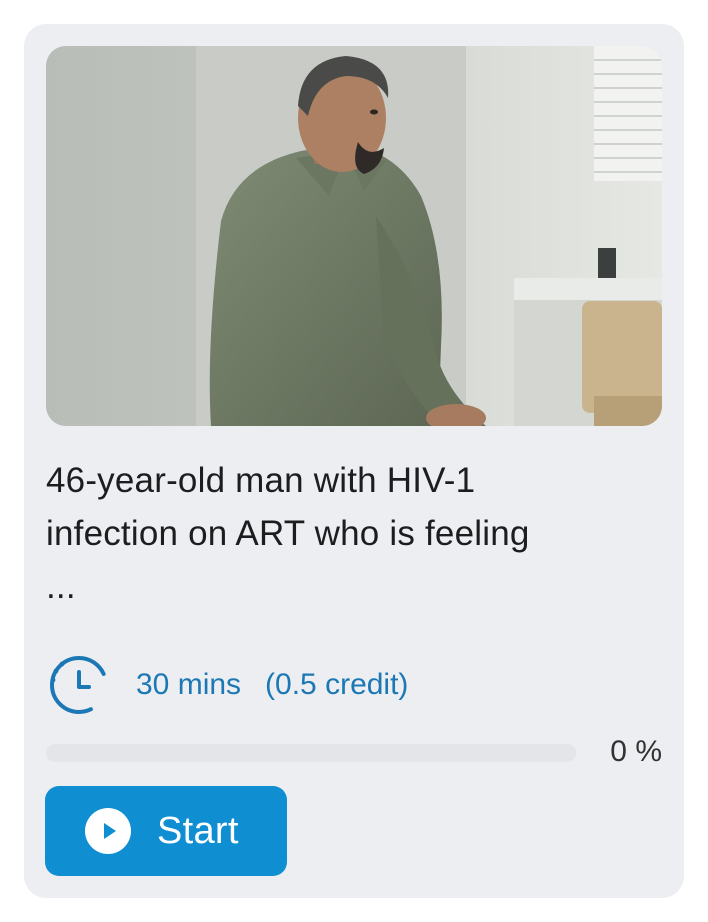 The height and width of the screenshot is (922, 708). What do you see at coordinates (189, 684) in the screenshot?
I see `course-duration: 30 mins` at bounding box center [189, 684].